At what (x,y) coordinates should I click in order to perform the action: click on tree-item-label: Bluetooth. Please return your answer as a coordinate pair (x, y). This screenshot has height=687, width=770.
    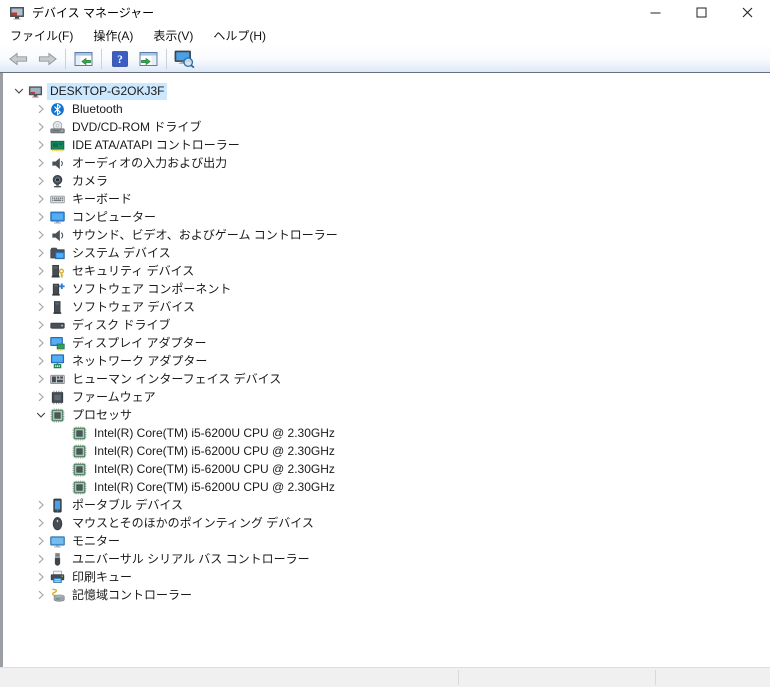
    Looking at the image, I should click on (97, 109).